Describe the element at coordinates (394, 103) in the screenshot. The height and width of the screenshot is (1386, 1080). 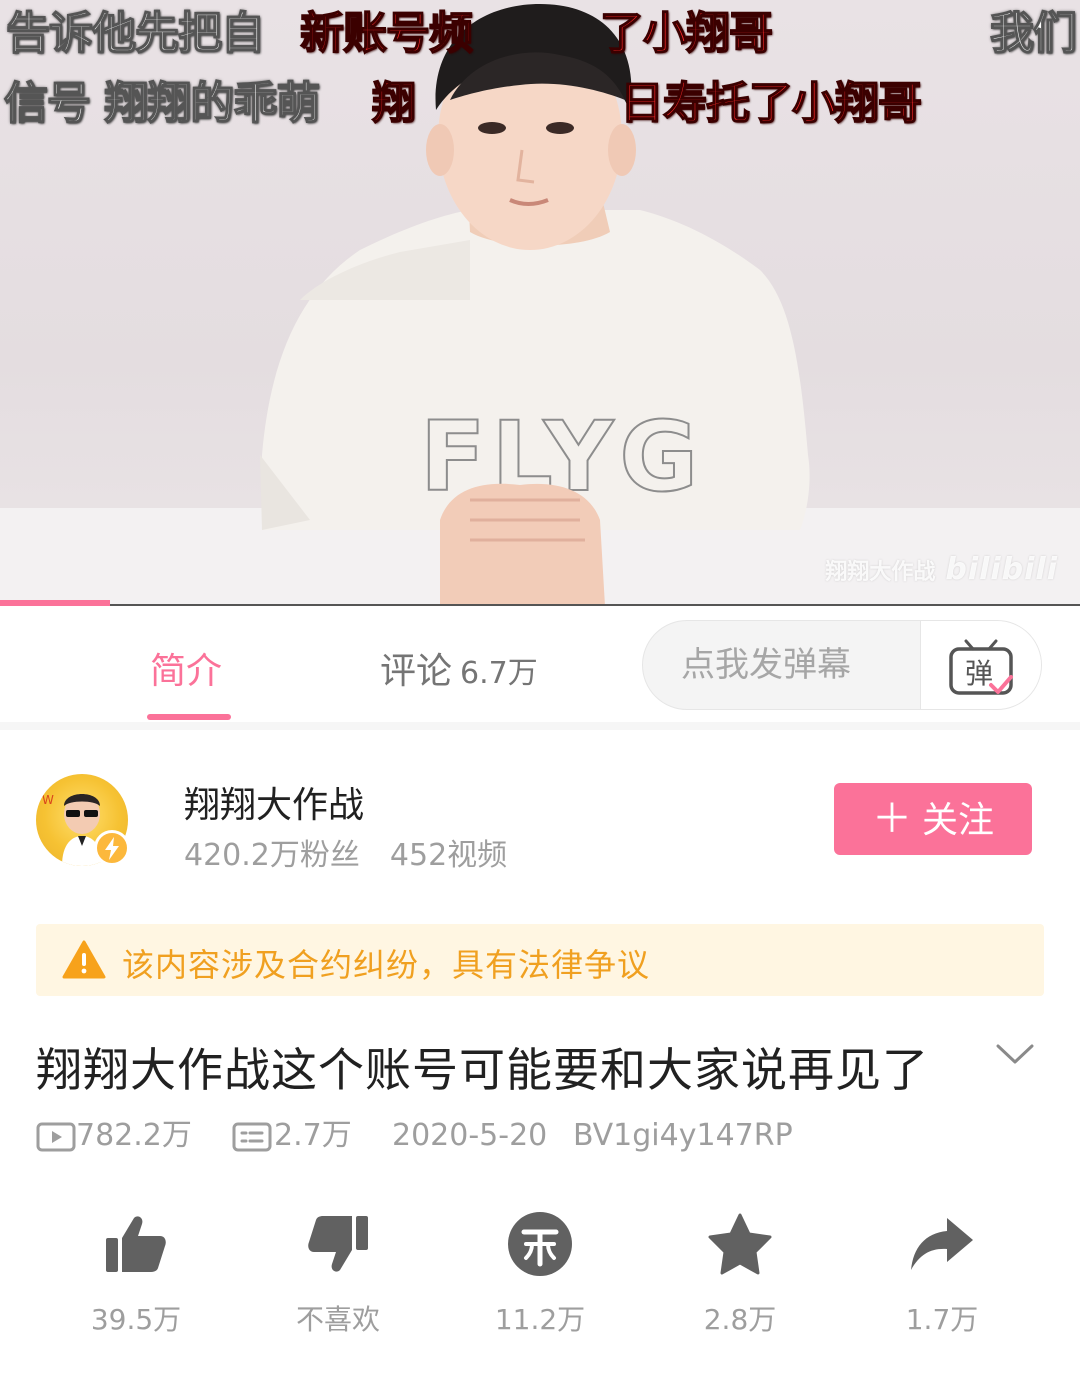
I see `danmaku-comment: 翔` at that location.